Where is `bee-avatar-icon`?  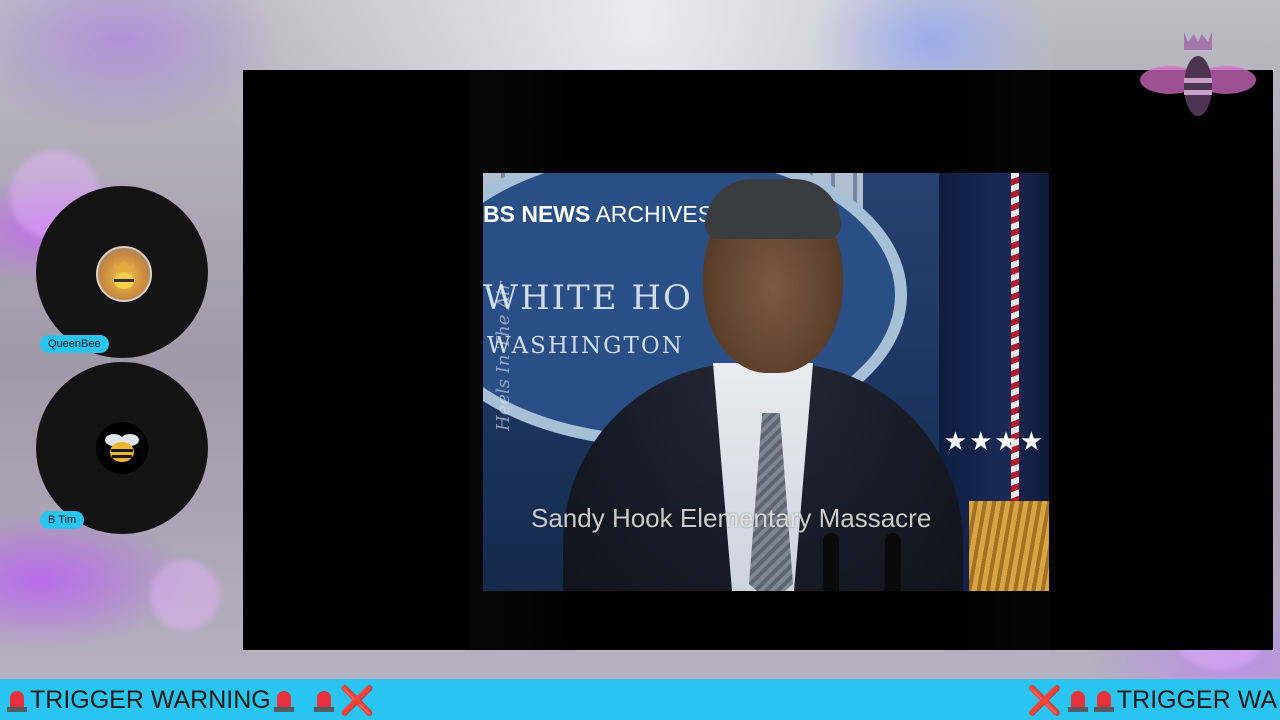 bee-avatar-icon is located at coordinates (122, 448).